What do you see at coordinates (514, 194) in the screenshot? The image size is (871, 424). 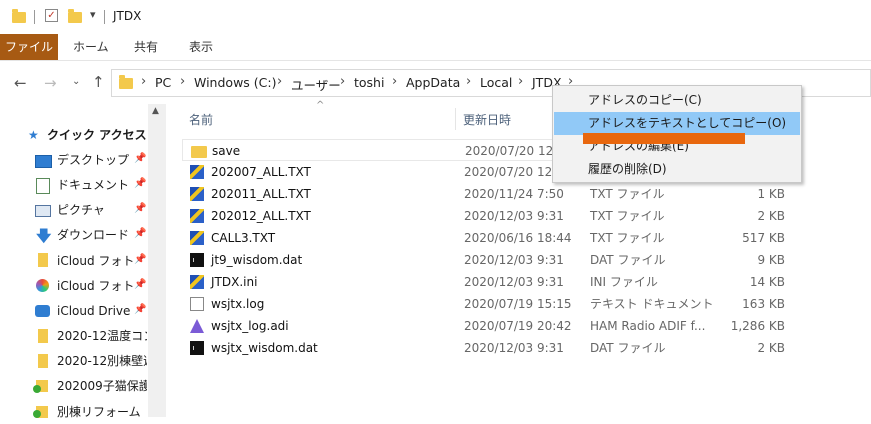 I see `file-date: 2020/11/24 7:50` at bounding box center [514, 194].